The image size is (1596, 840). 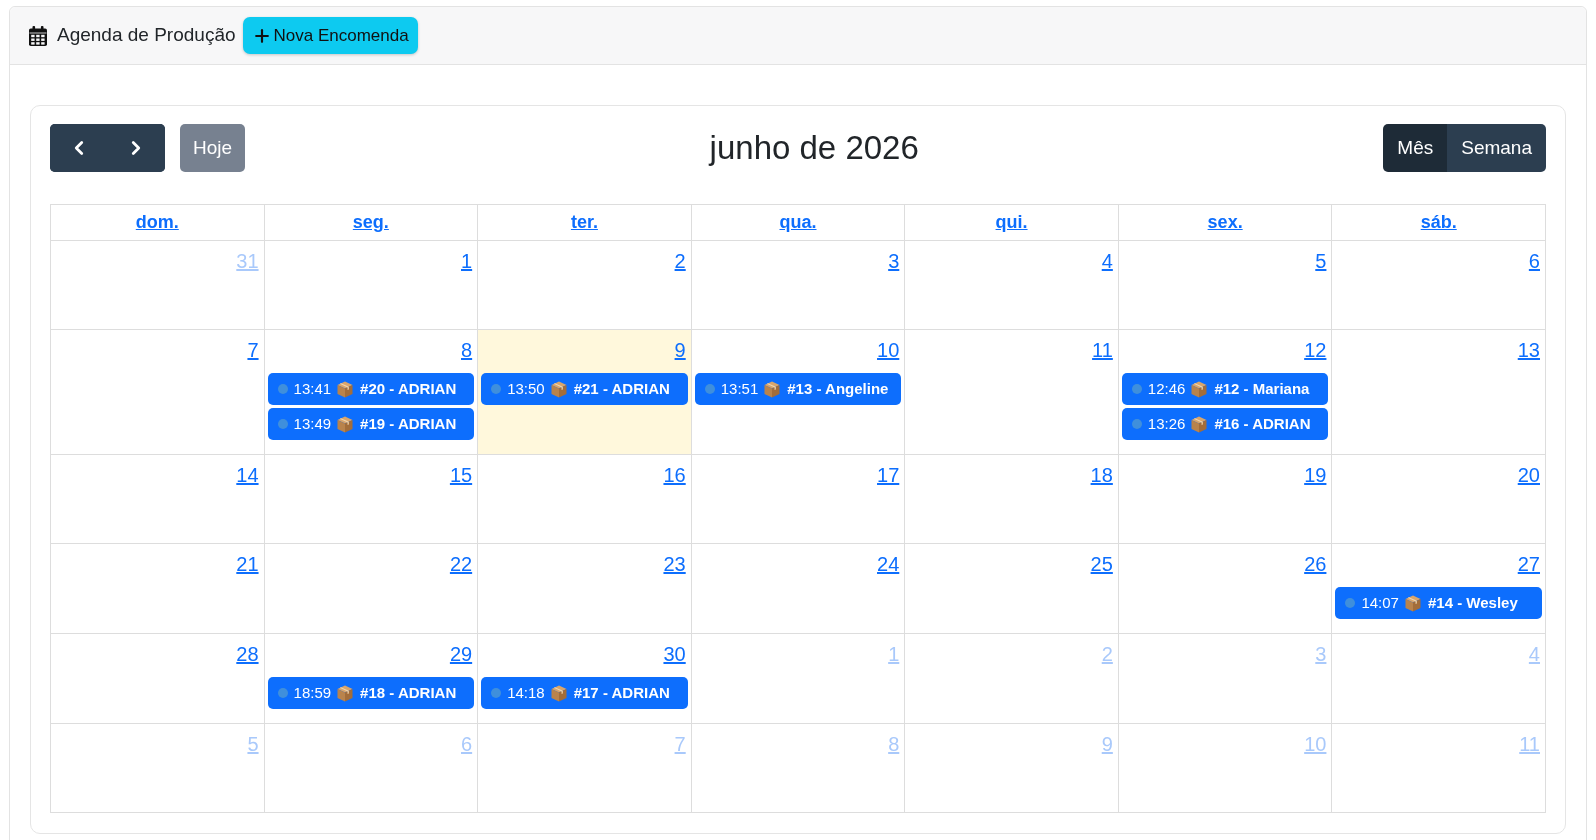 What do you see at coordinates (1315, 350) in the screenshot?
I see `day-number-link: 12` at bounding box center [1315, 350].